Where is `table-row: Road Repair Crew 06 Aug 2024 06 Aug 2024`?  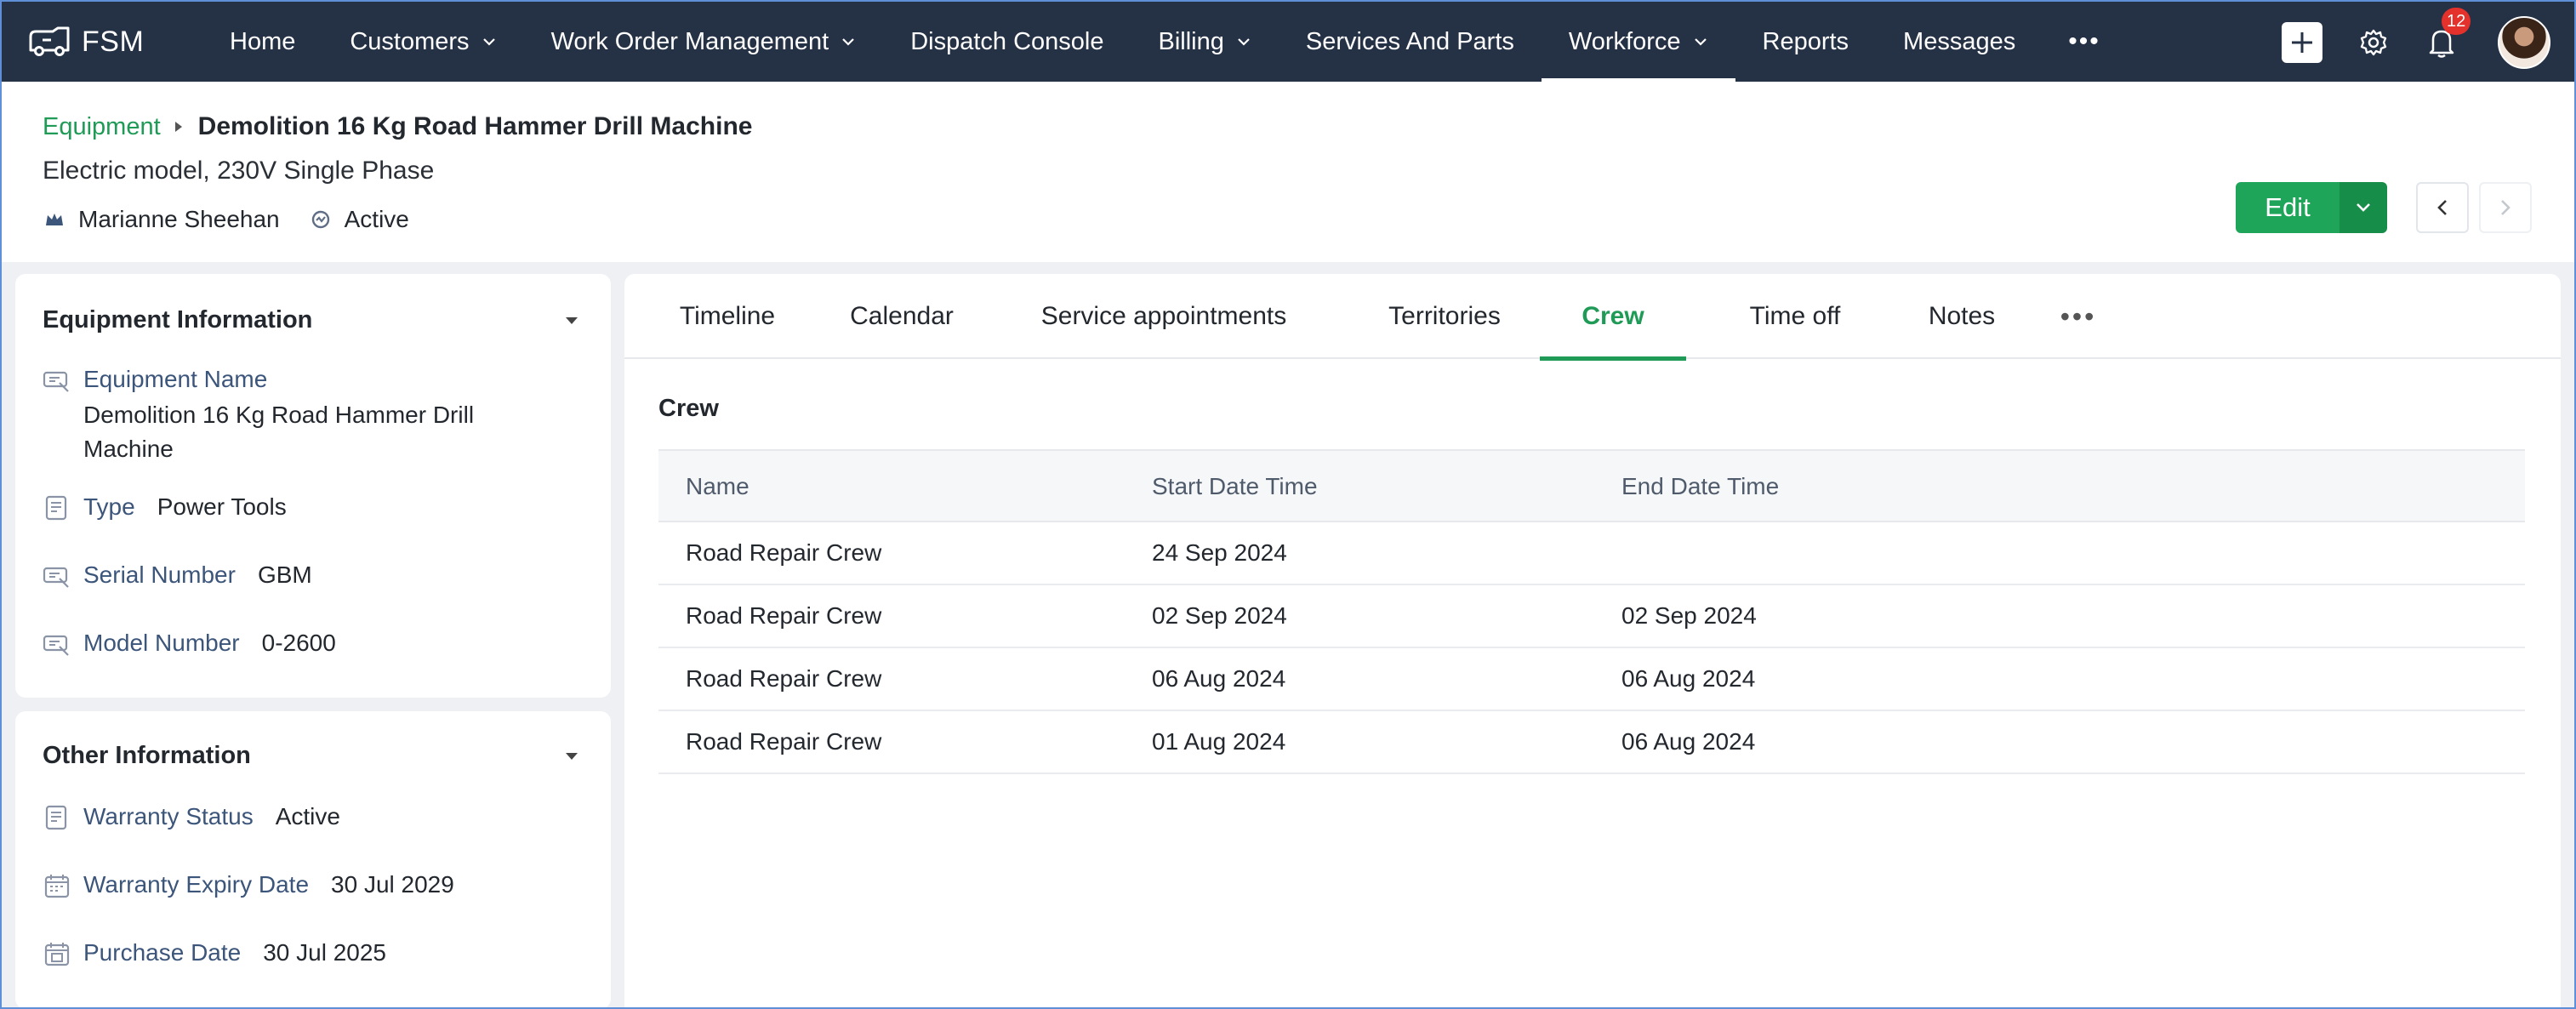 table-row: Road Repair Crew 06 Aug 2024 06 Aug 2024 is located at coordinates (1592, 679).